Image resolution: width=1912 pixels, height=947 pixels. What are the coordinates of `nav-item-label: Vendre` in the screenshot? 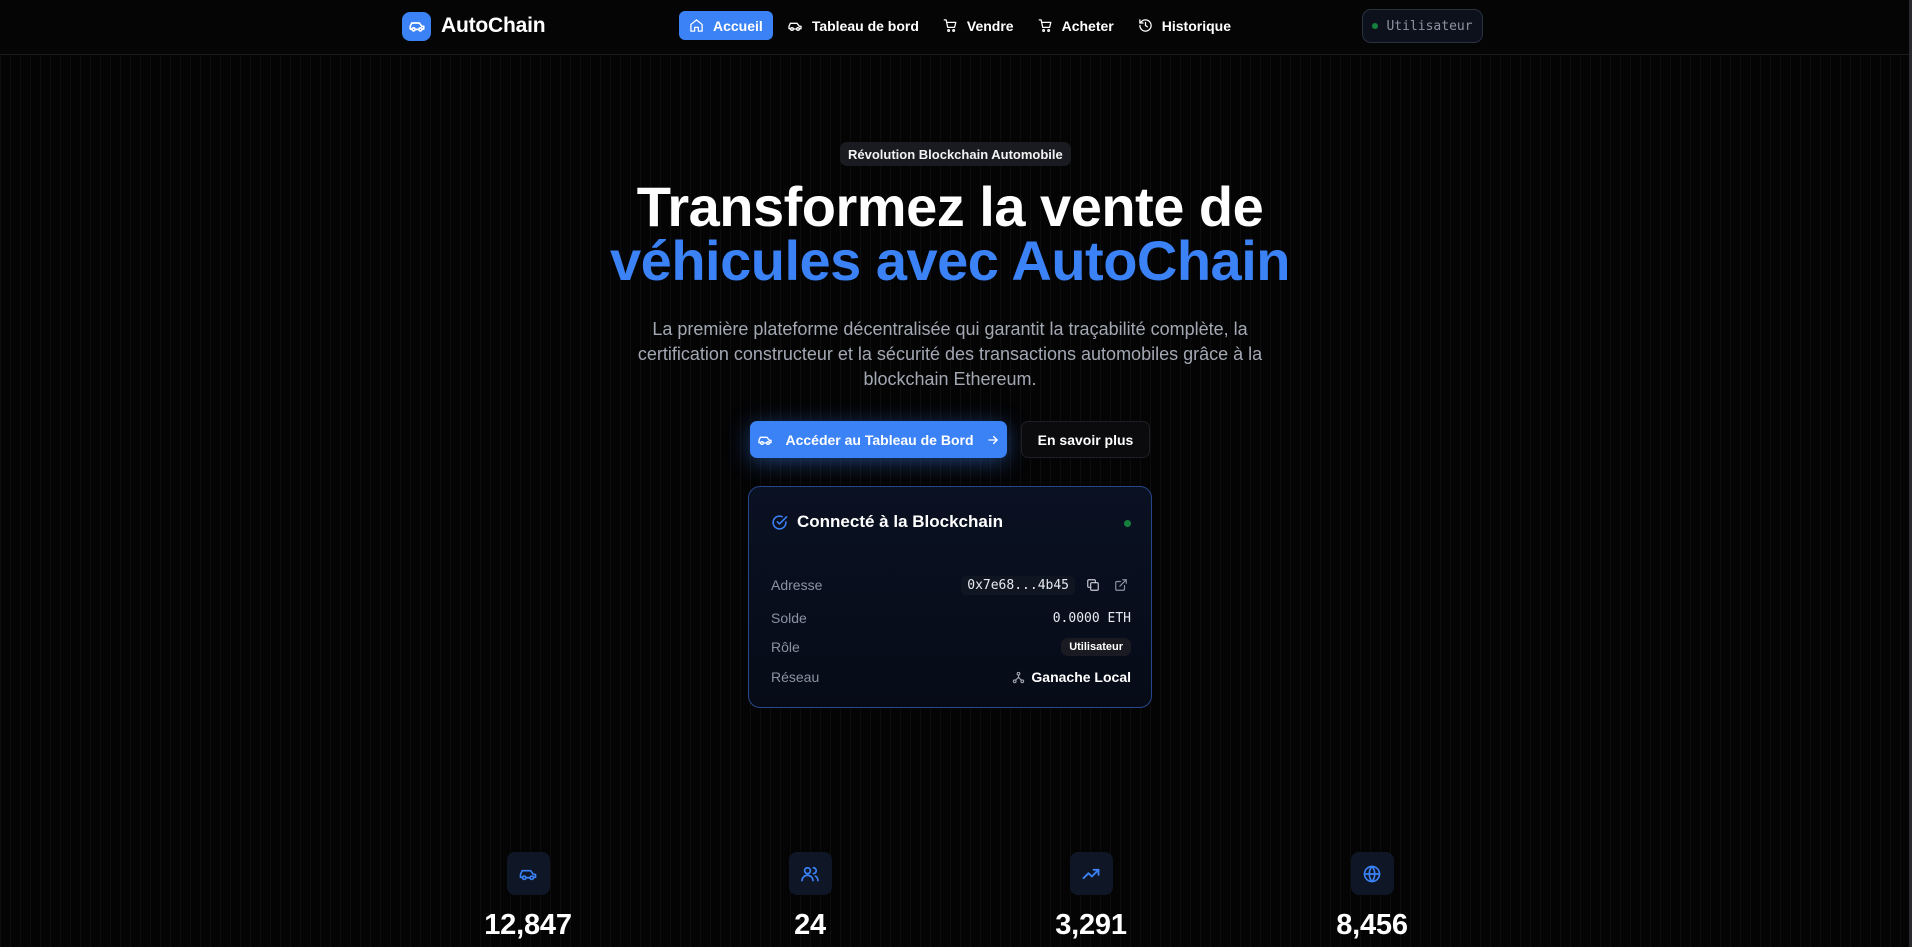 It's located at (990, 25).